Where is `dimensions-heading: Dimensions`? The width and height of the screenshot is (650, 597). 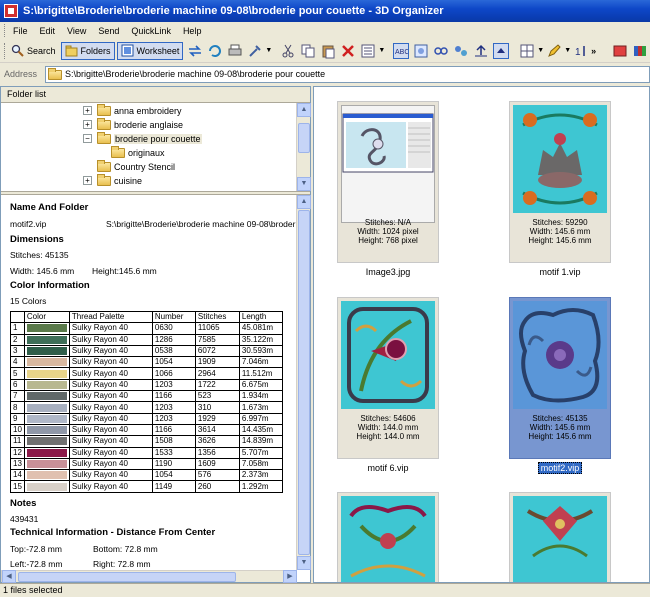
dimensions-heading: Dimensions is located at coordinates (37, 239).